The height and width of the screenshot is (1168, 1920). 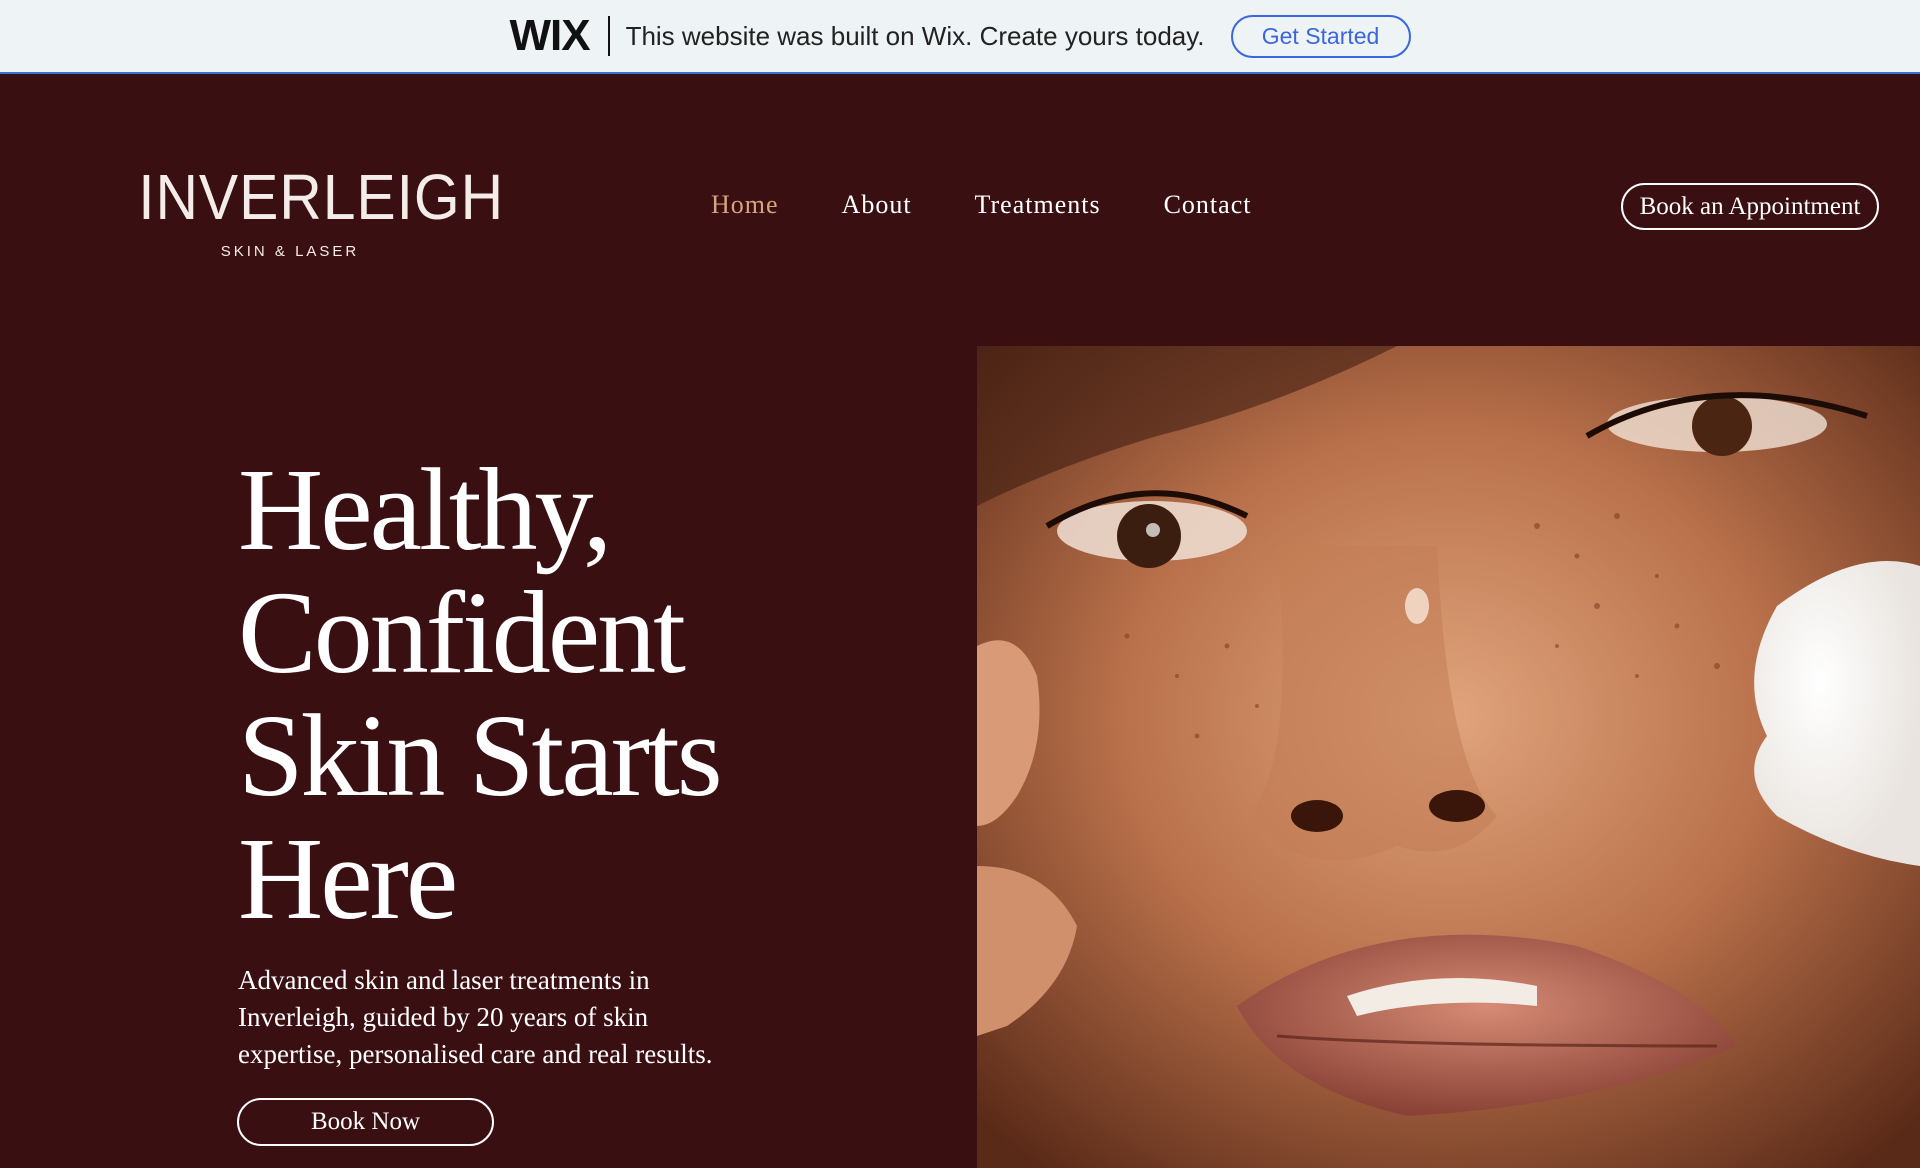 I want to click on nav-item-about: About, so click(x=877, y=205).